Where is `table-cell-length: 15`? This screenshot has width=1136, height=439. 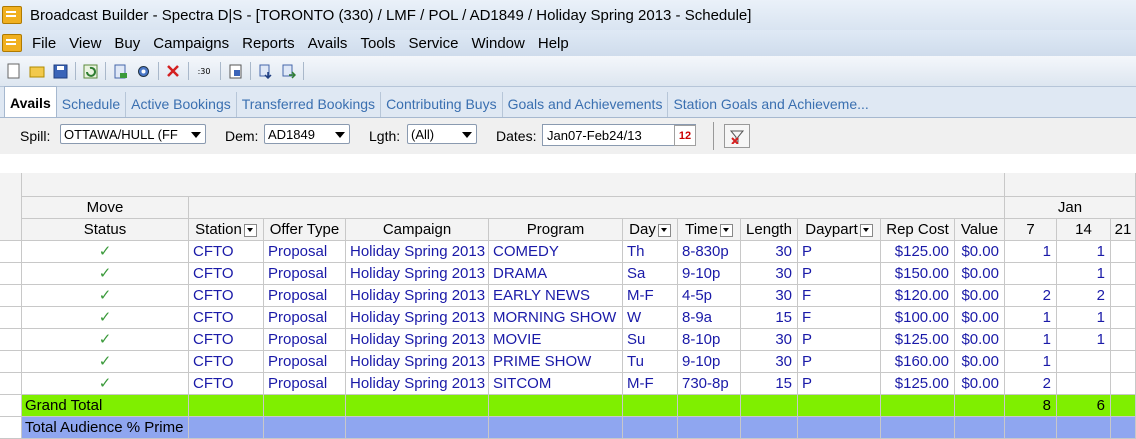
table-cell-length: 15 is located at coordinates (769, 318).